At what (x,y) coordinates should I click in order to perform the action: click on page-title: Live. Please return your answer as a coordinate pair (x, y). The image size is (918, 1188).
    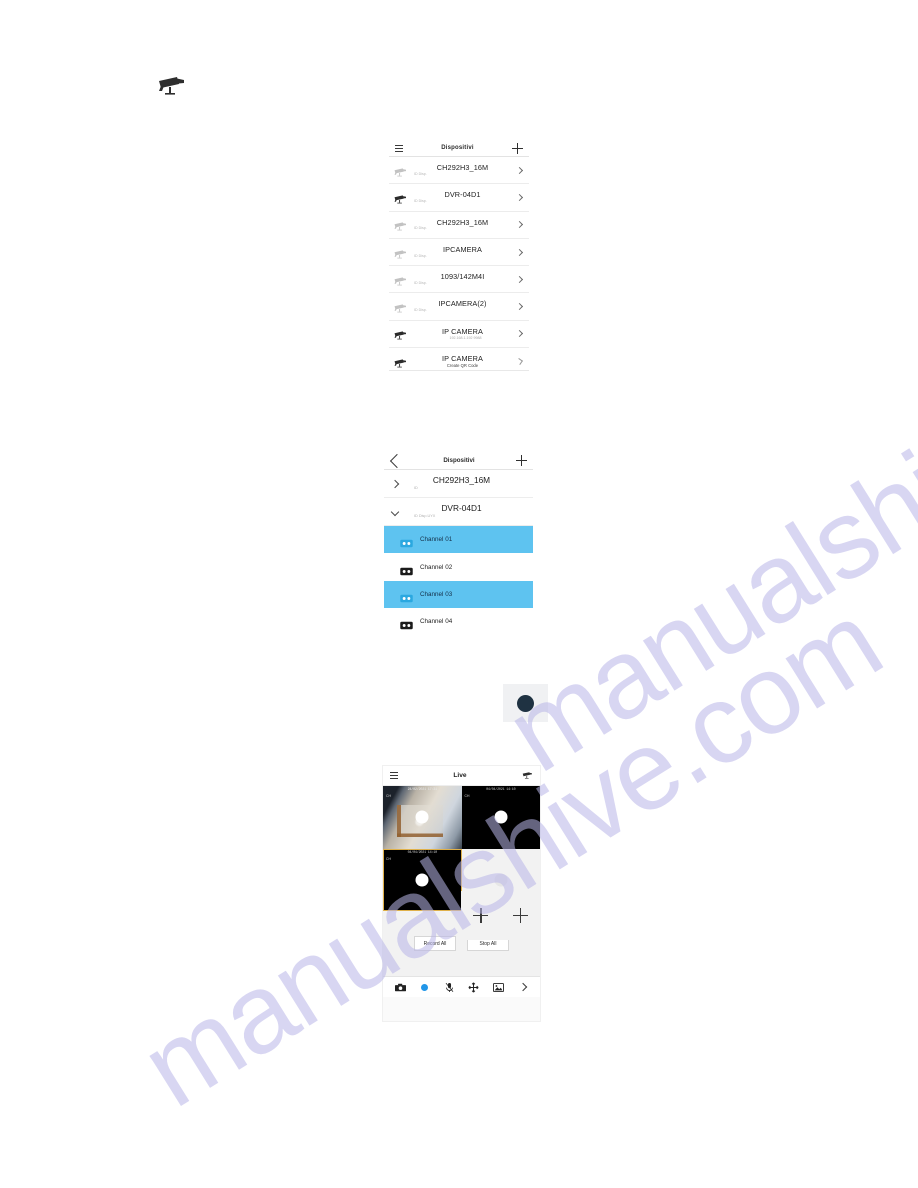
    Looking at the image, I should click on (460, 775).